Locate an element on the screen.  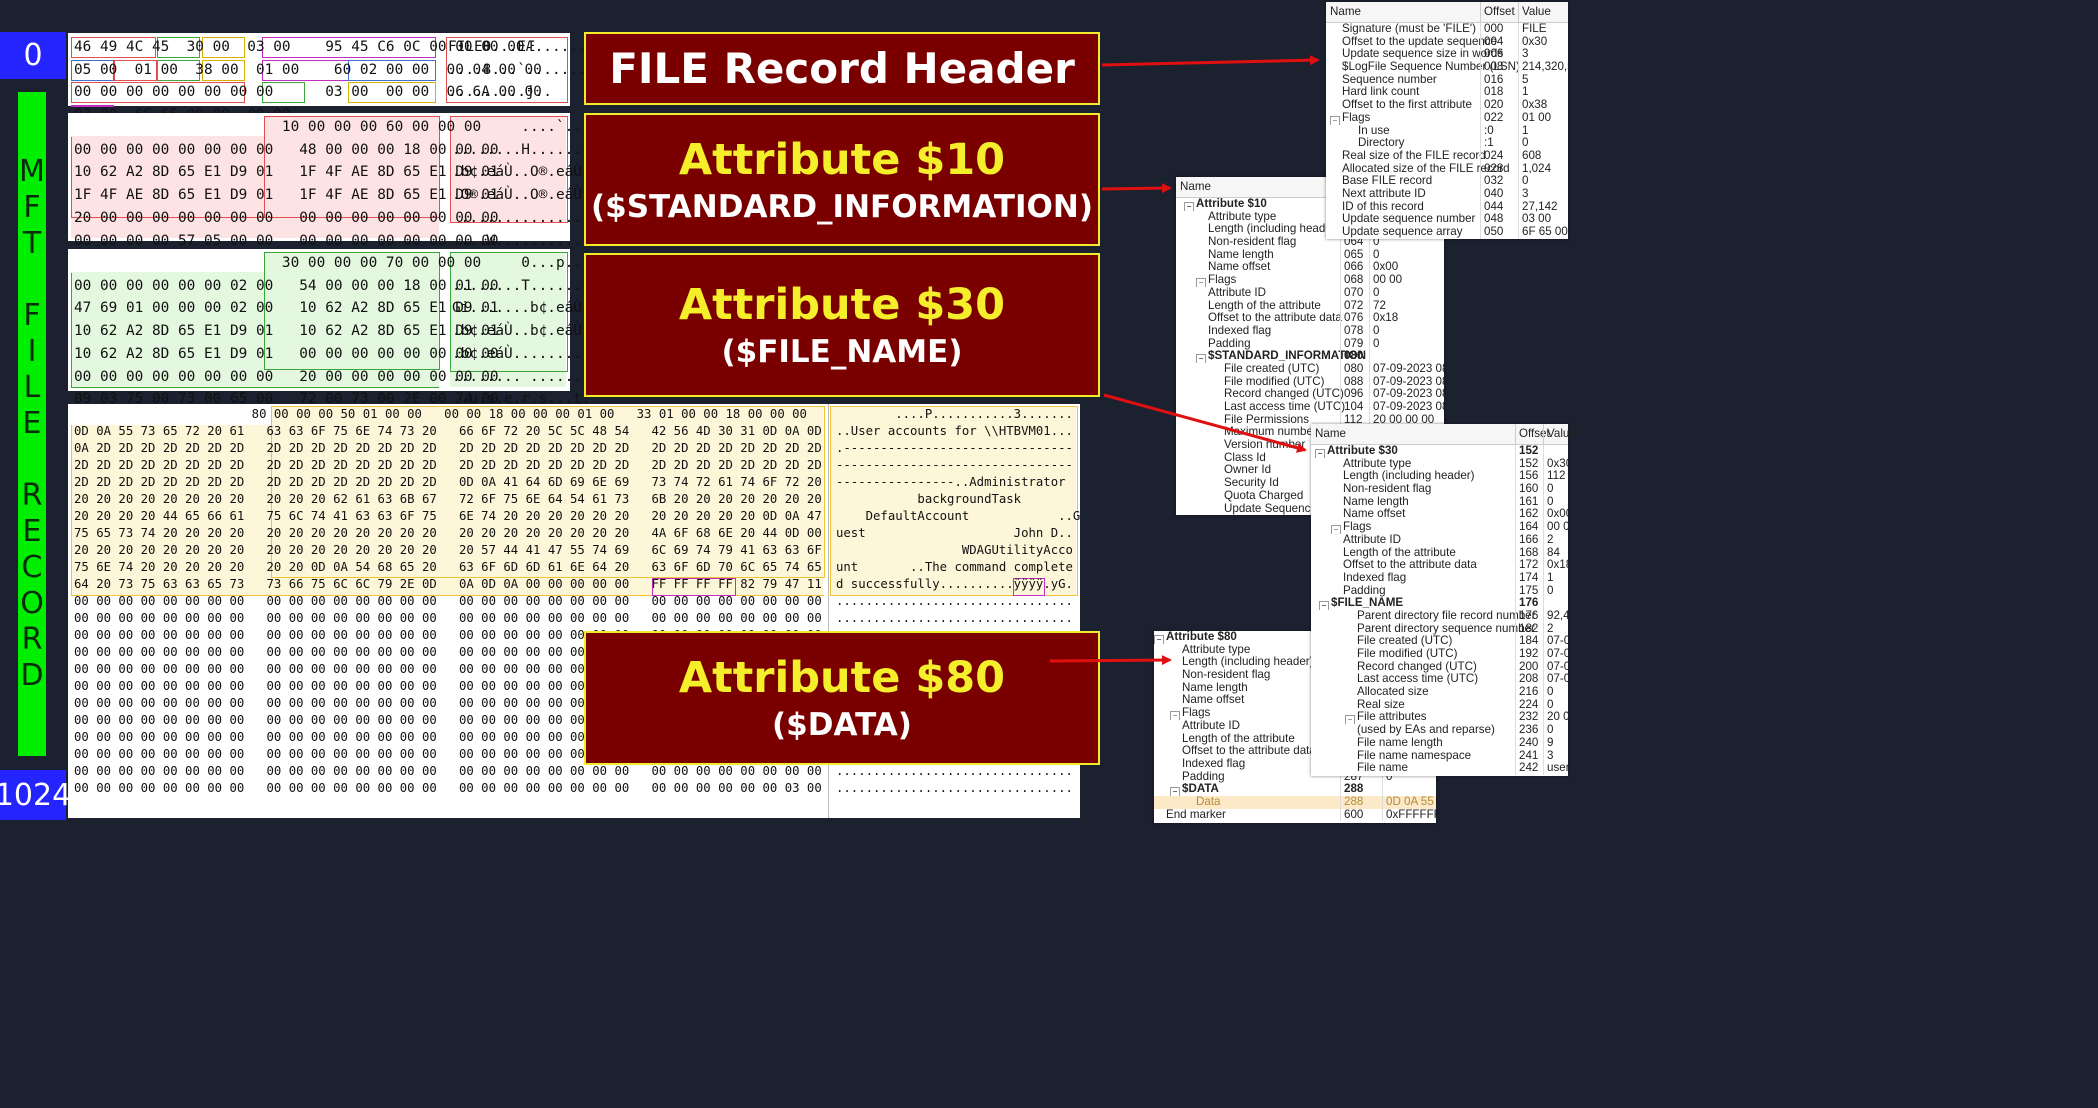
arrows-layer is located at coordinates (1184, 360).